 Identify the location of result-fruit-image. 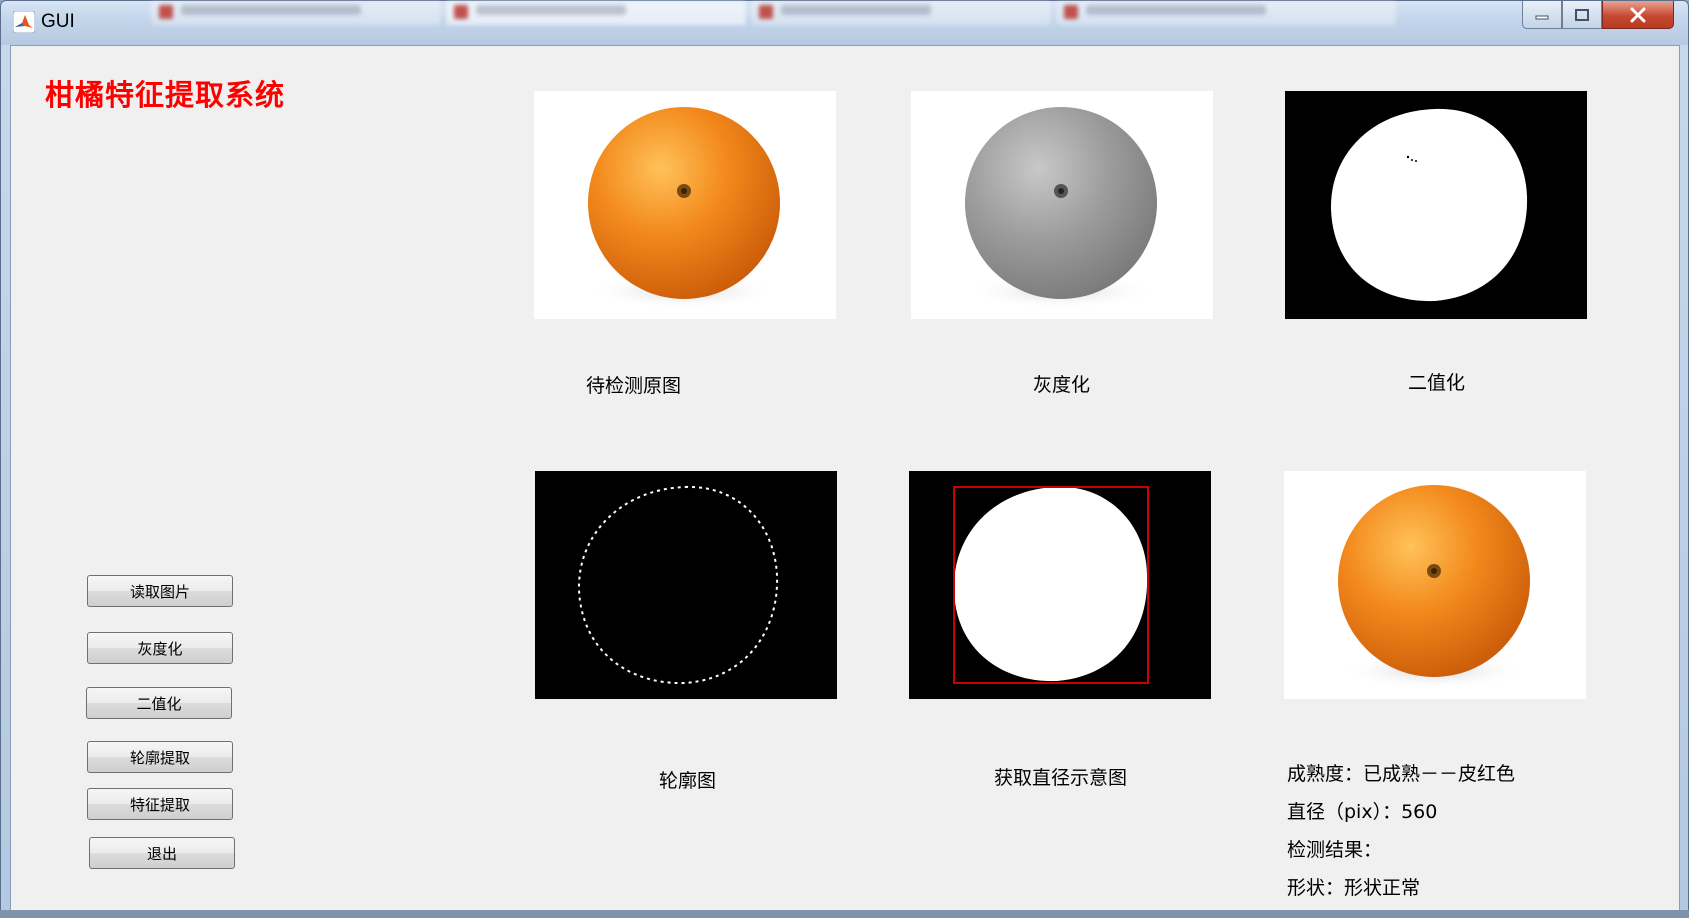
(1434, 587).